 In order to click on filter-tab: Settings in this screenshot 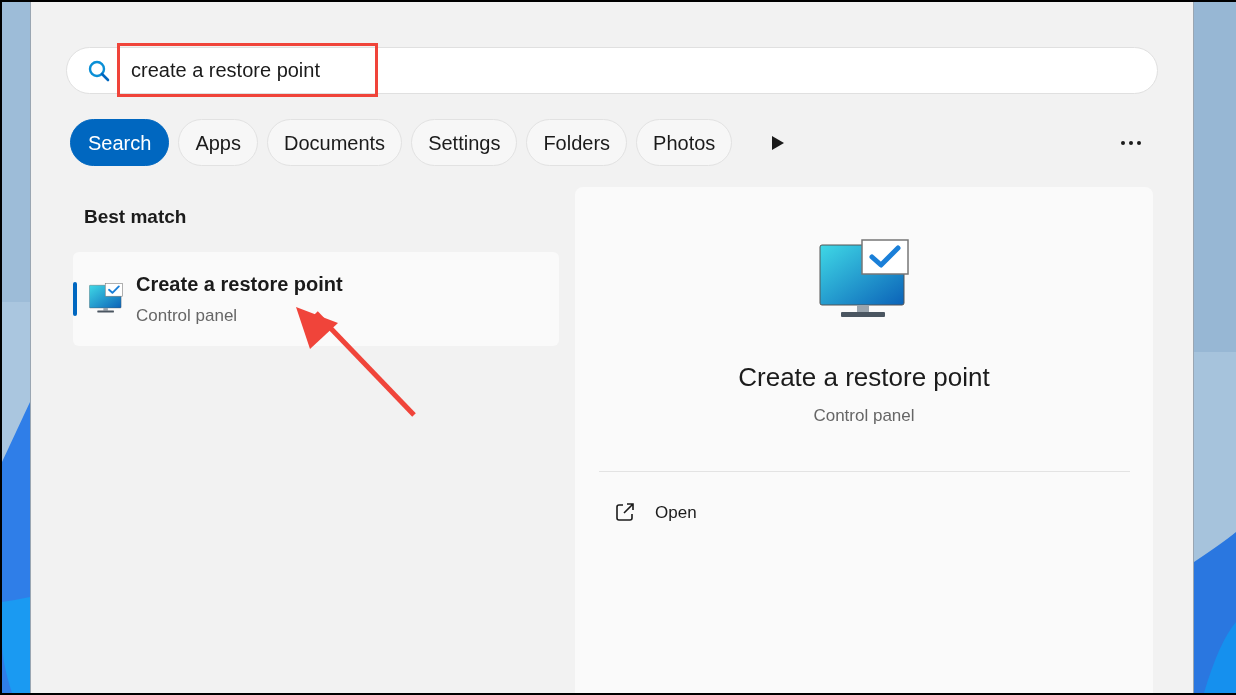, I will do `click(464, 142)`.